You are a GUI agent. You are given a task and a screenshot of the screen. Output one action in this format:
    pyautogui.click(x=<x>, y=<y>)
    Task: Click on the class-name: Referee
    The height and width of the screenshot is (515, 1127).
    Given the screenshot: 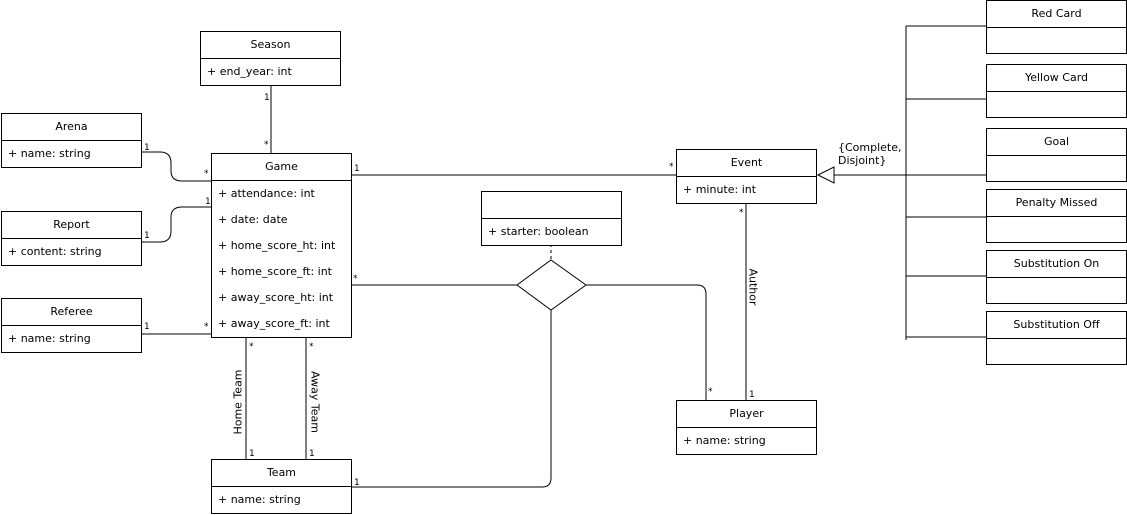 What is the action you would take?
    pyautogui.click(x=71, y=312)
    